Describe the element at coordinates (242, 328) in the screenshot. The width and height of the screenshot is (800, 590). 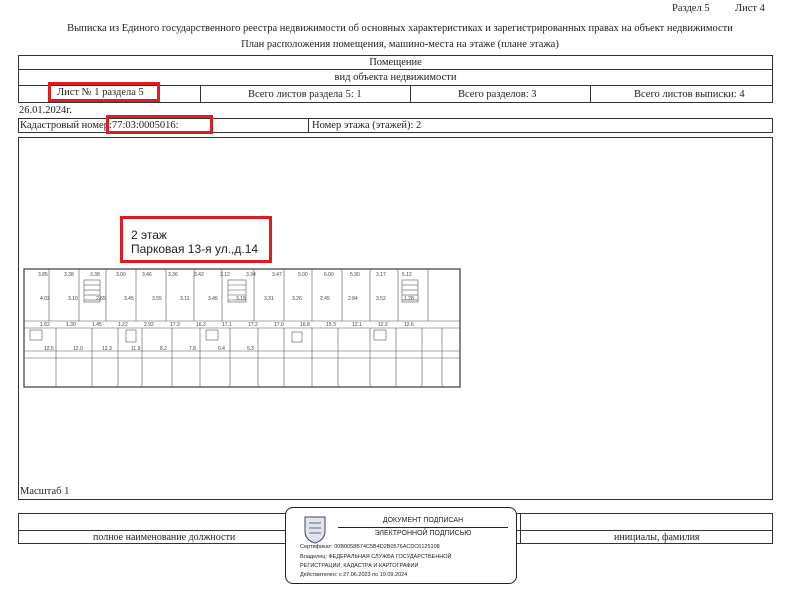
I see `floor-plan` at that location.